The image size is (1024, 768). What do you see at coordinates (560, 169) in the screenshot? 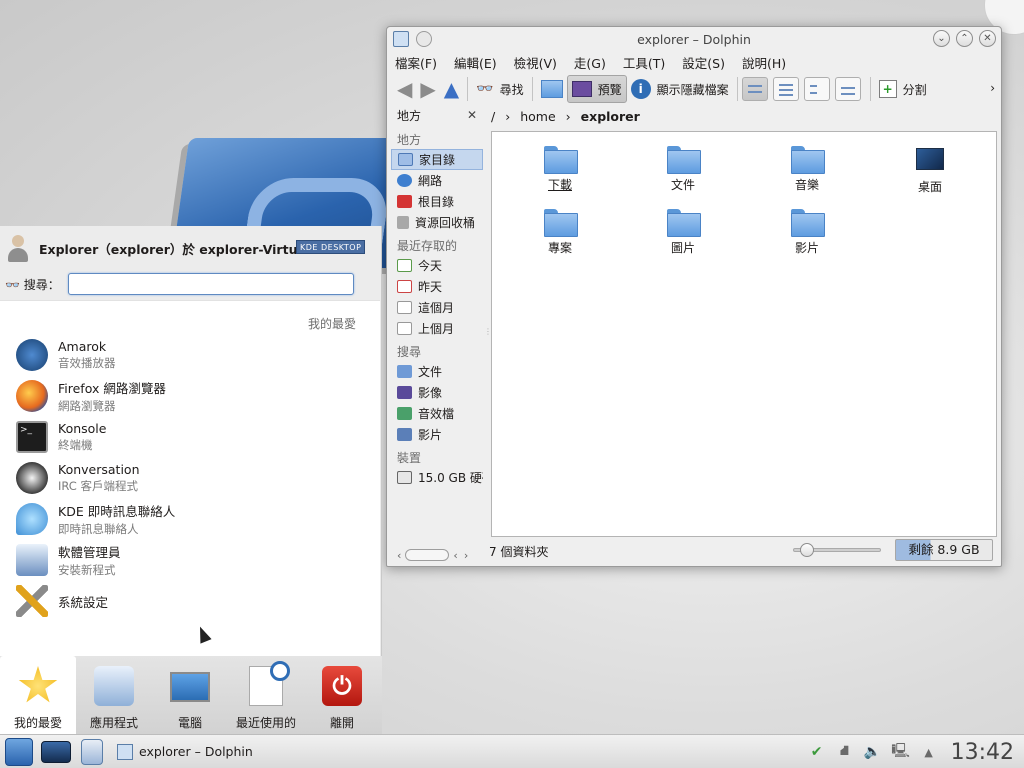
I see `folder-item: 下載` at bounding box center [560, 169].